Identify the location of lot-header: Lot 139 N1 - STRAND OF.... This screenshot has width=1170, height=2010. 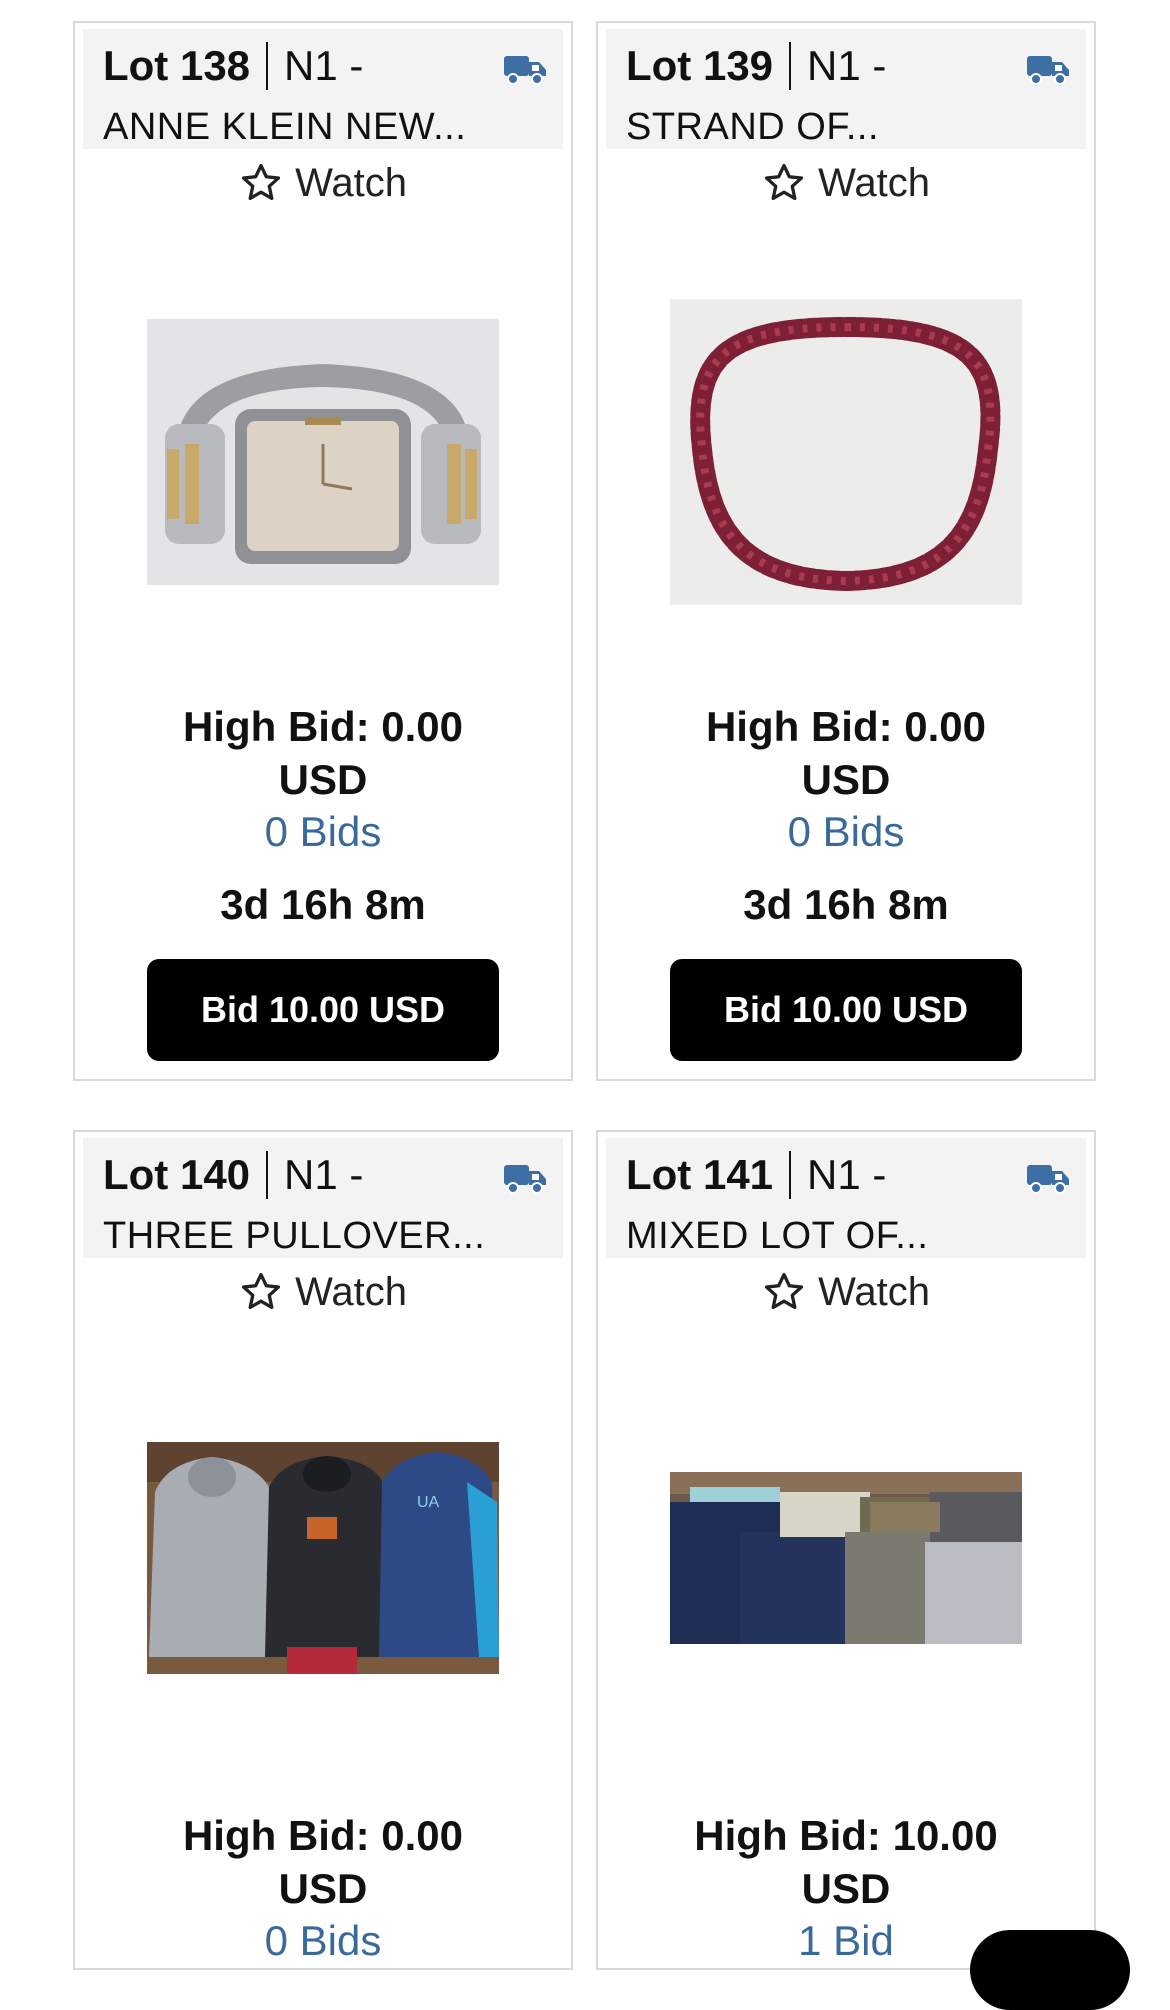
(846, 89).